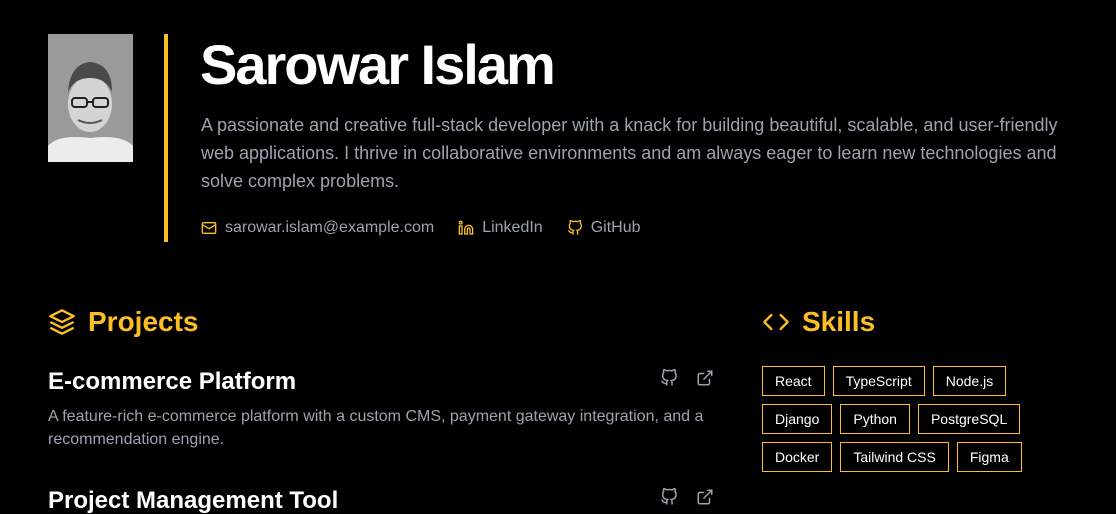  Describe the element at coordinates (193, 500) in the screenshot. I see `project-title: Project Management Tool` at that location.